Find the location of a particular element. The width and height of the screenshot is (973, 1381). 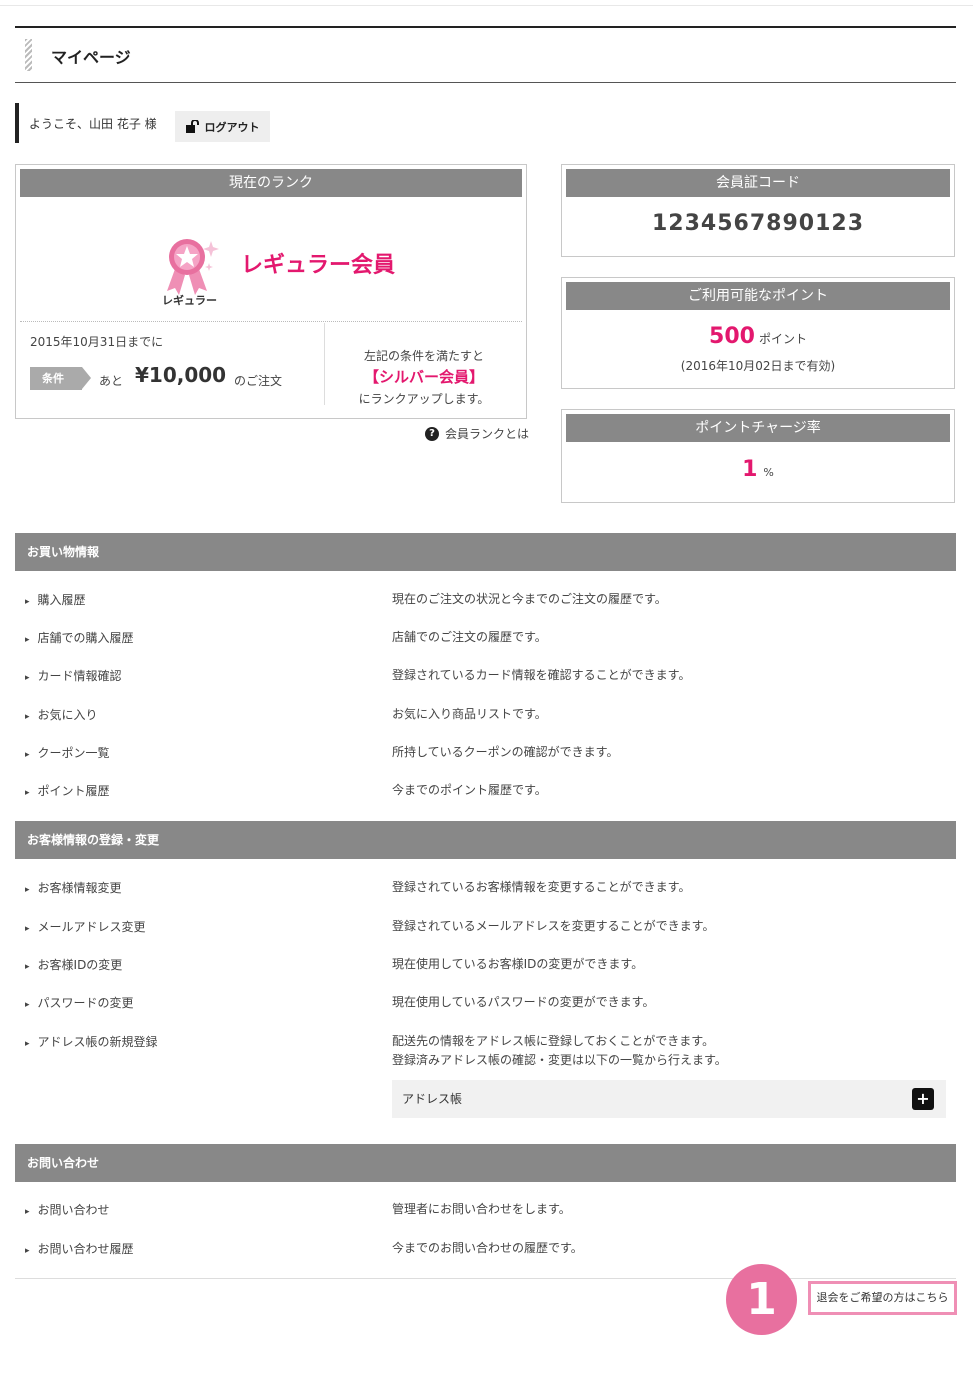

charge-rate-value: 1 is located at coordinates (750, 469).